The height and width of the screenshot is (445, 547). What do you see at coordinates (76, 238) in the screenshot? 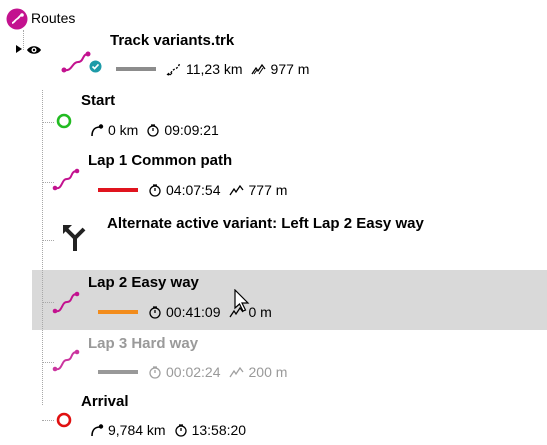
I see `fork-arrow-icon` at bounding box center [76, 238].